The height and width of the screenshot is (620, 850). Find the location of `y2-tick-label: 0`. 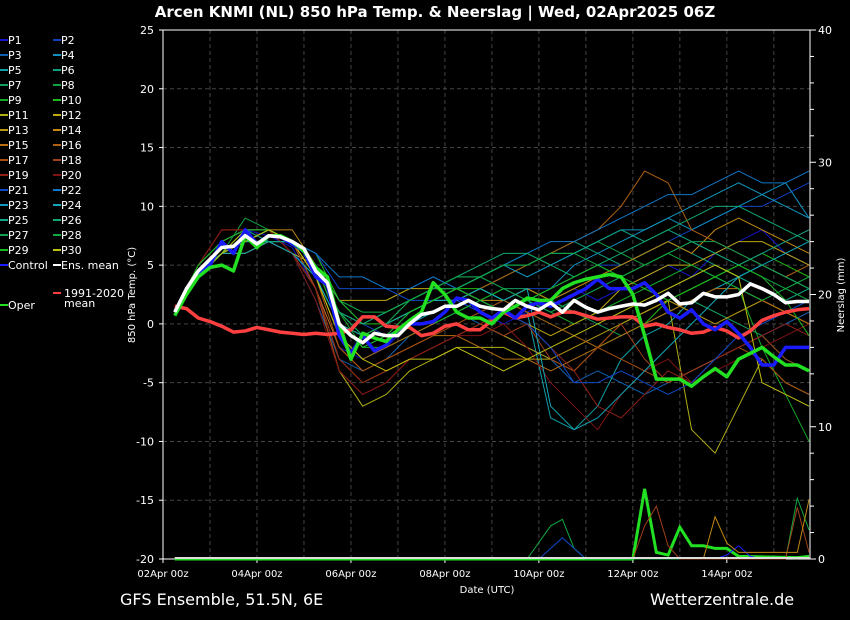

y2-tick-label: 0 is located at coordinates (821, 559).